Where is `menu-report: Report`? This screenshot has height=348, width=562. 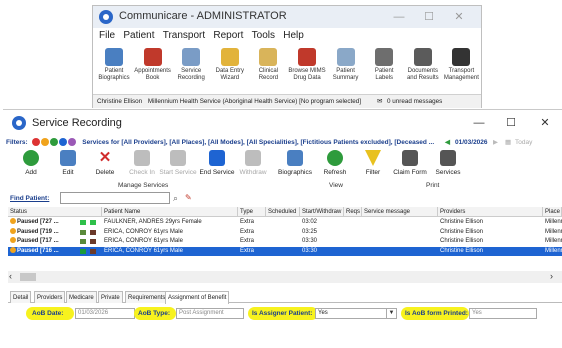
menu-report: Report is located at coordinates (228, 35).